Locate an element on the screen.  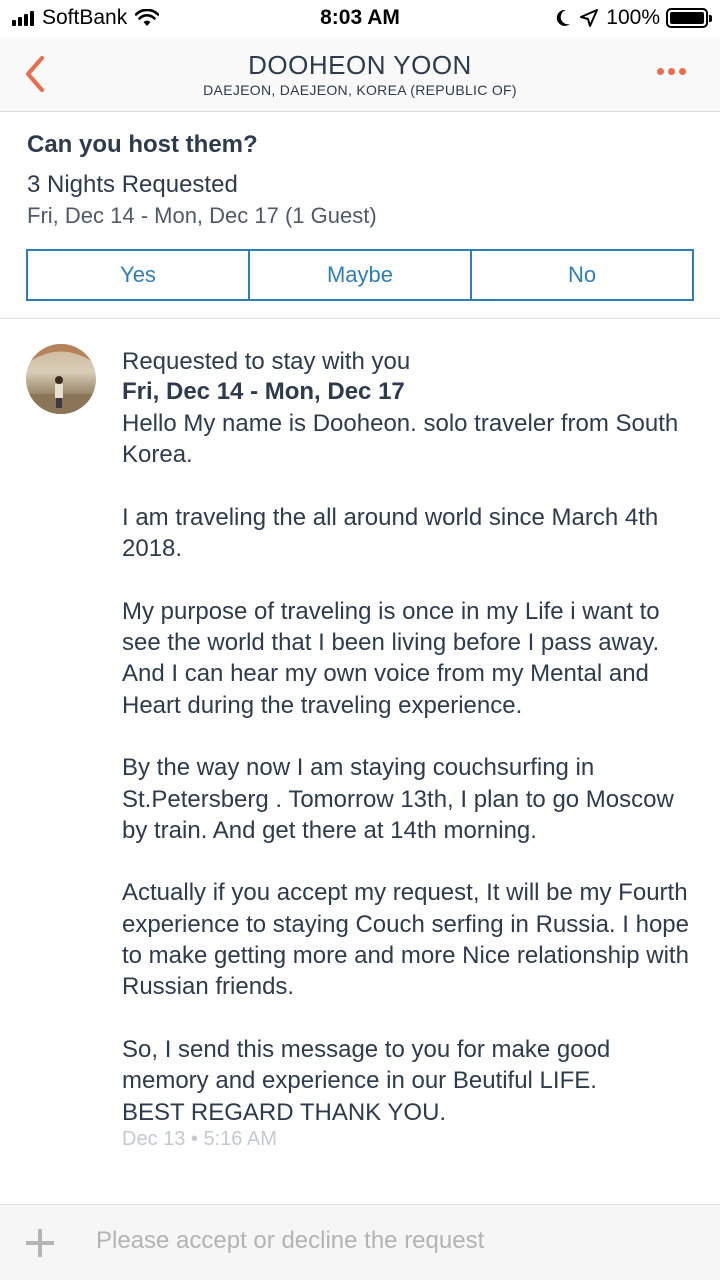
avatar is located at coordinates (61, 379).